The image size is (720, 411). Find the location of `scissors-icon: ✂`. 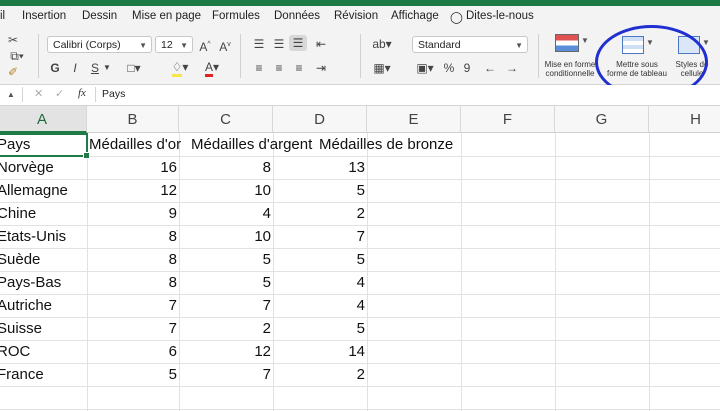

scissors-icon: ✂ is located at coordinates (13, 40).